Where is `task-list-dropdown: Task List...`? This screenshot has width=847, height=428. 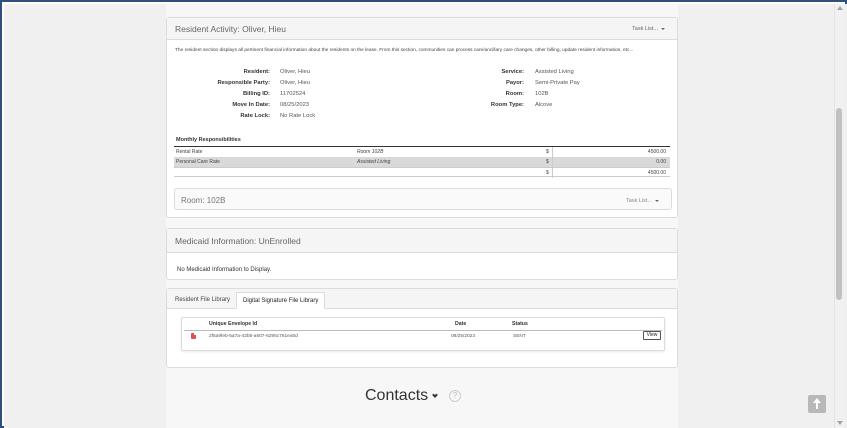
task-list-dropdown: Task List... is located at coordinates (648, 29).